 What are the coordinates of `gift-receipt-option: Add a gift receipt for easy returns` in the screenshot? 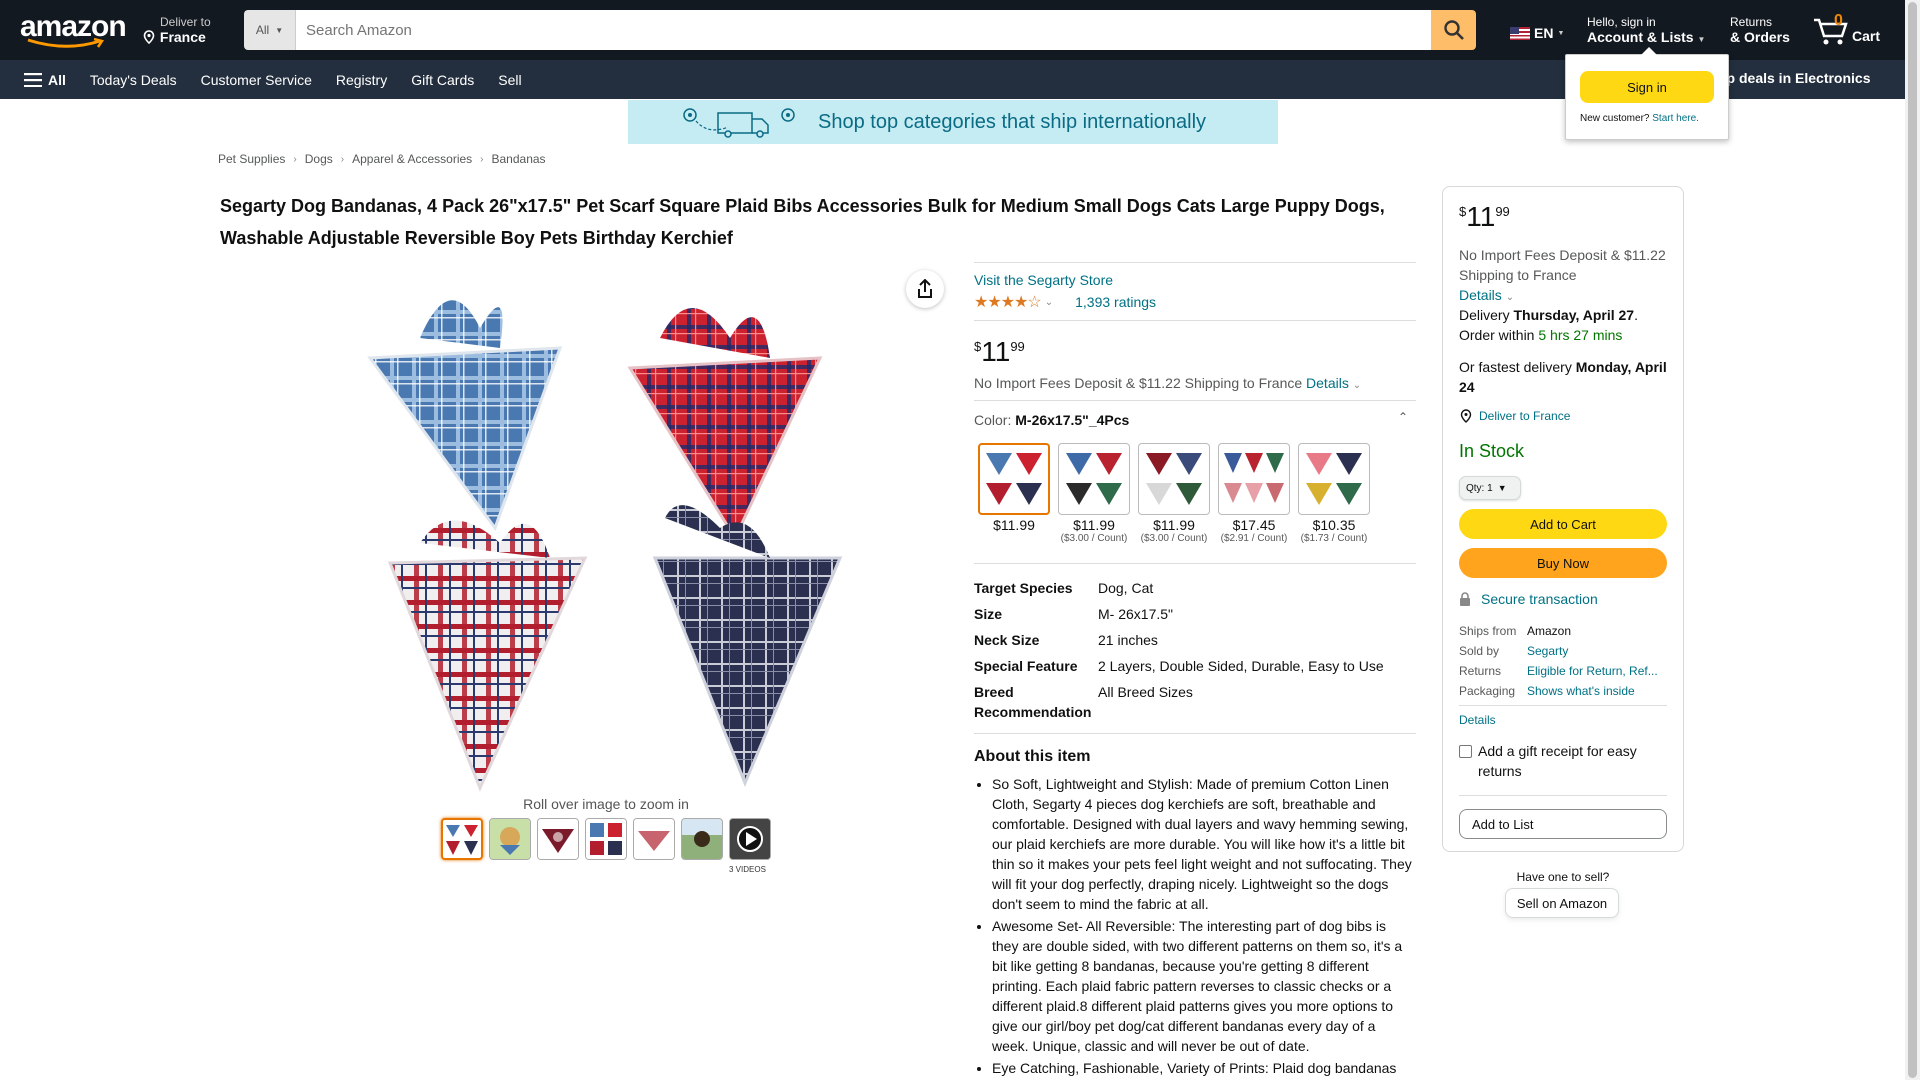 It's located at (1563, 761).